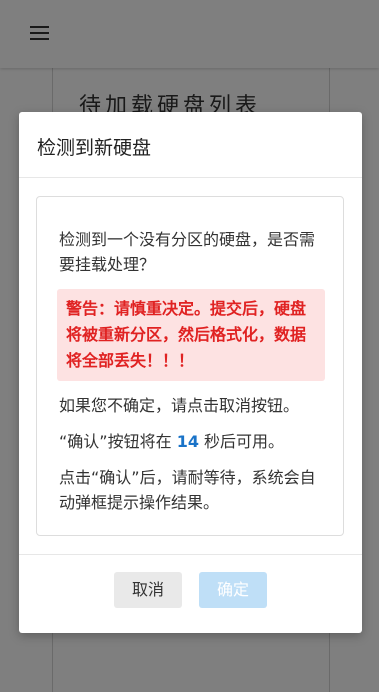  Describe the element at coordinates (115, 441) in the screenshot. I see `countdown-prefix: “确认”按钮将在` at that location.